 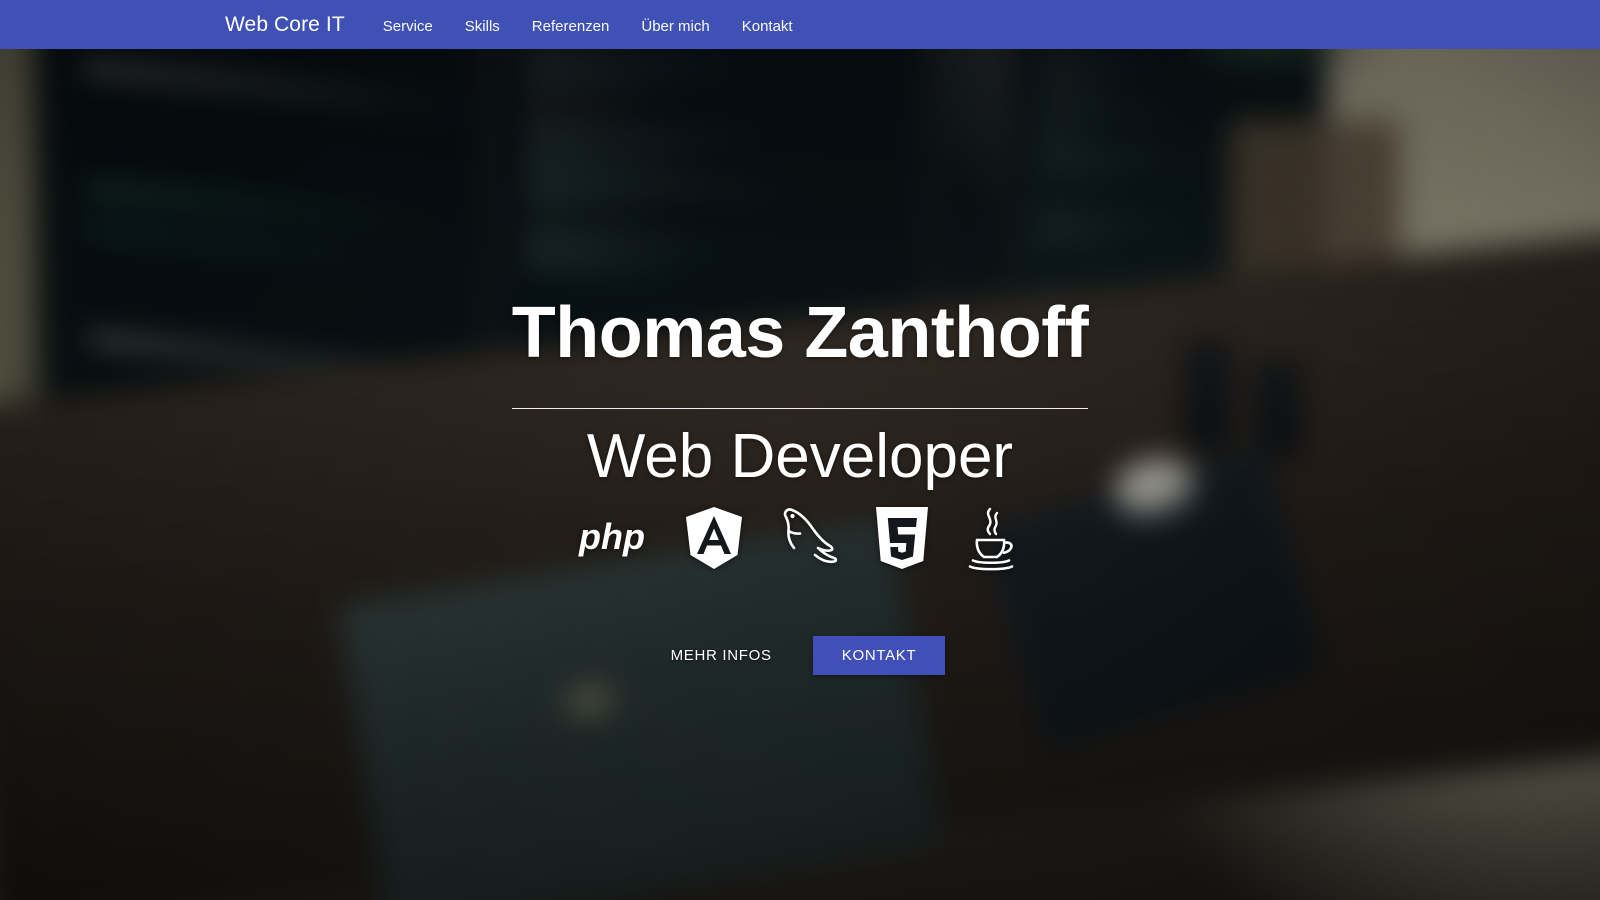 I want to click on mysql-dolphin-icon, so click(x=809, y=538).